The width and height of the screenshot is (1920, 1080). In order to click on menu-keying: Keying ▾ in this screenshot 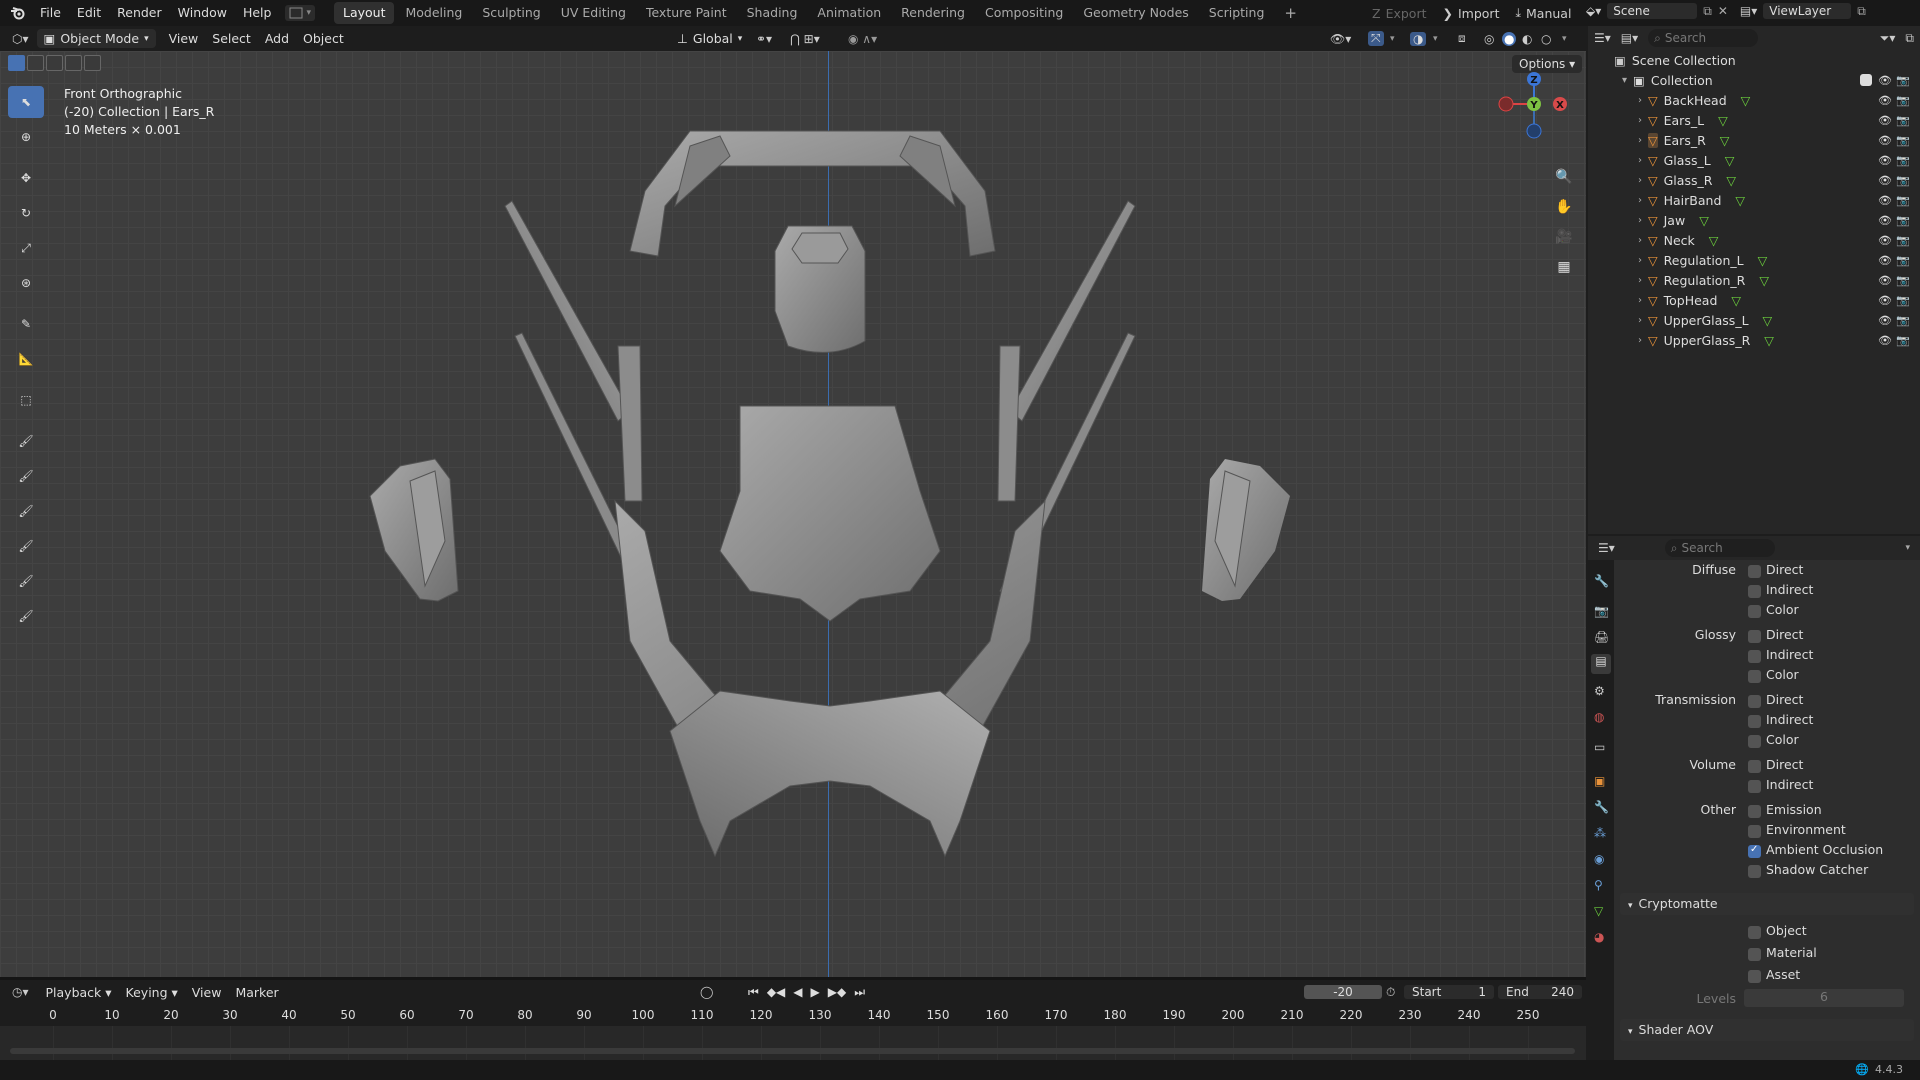, I will do `click(152, 992)`.